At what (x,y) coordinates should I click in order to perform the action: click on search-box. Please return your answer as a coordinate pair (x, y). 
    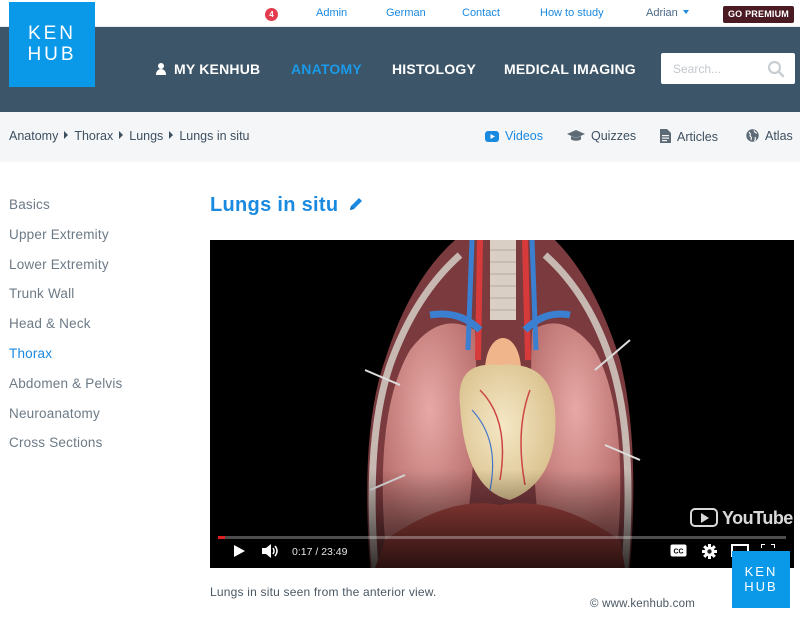
    Looking at the image, I should click on (728, 68).